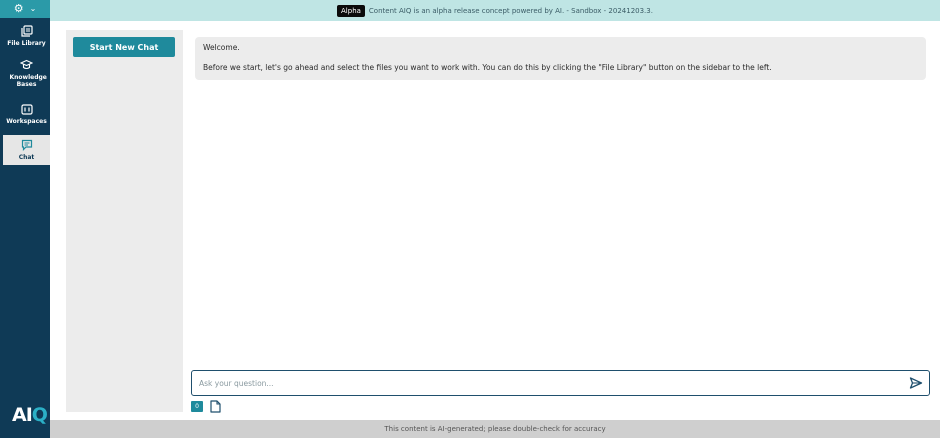 This screenshot has height=438, width=940. What do you see at coordinates (26, 43) in the screenshot?
I see `sidebar-item-label: File Library` at bounding box center [26, 43].